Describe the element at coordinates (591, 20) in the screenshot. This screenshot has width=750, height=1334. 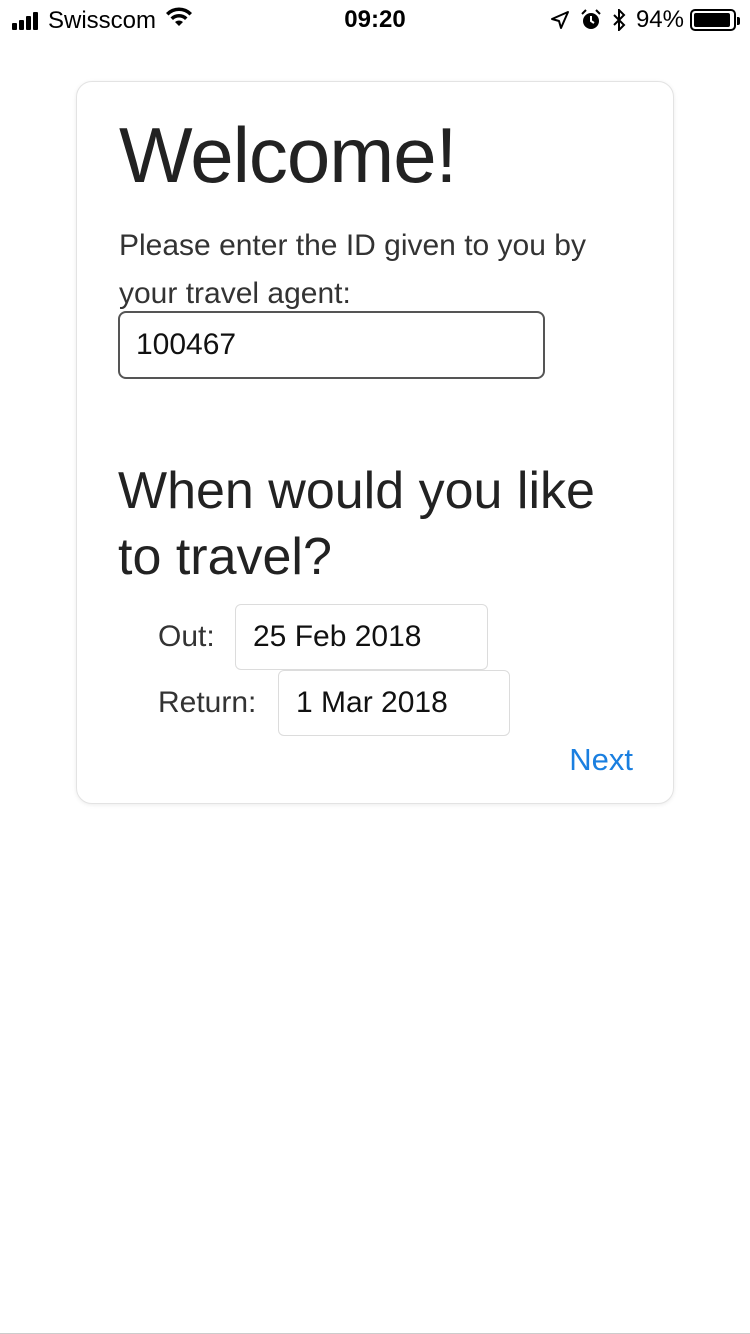
I see `alarm-icon` at that location.